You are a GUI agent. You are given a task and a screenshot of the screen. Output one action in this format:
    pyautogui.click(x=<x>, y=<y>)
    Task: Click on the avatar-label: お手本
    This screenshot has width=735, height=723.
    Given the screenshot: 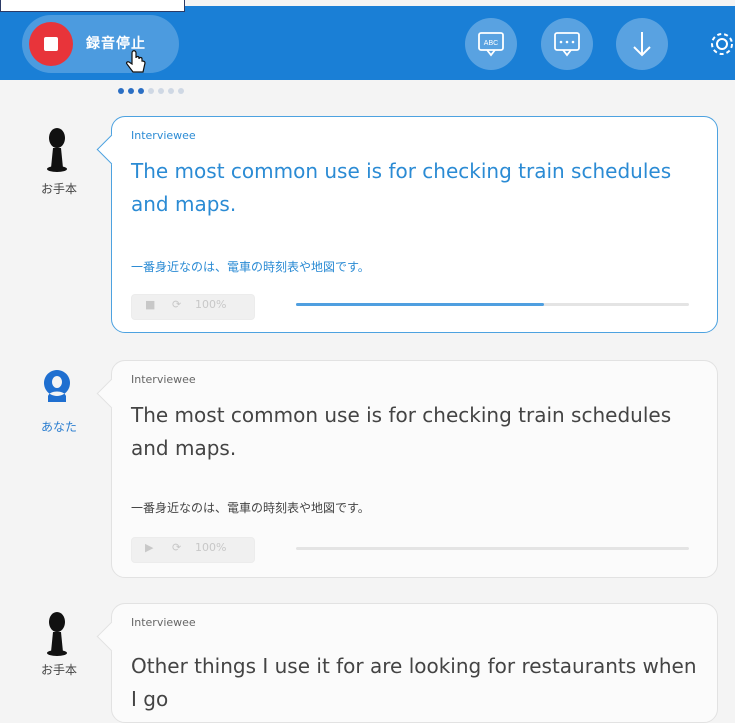 What is the action you would take?
    pyautogui.click(x=58, y=189)
    